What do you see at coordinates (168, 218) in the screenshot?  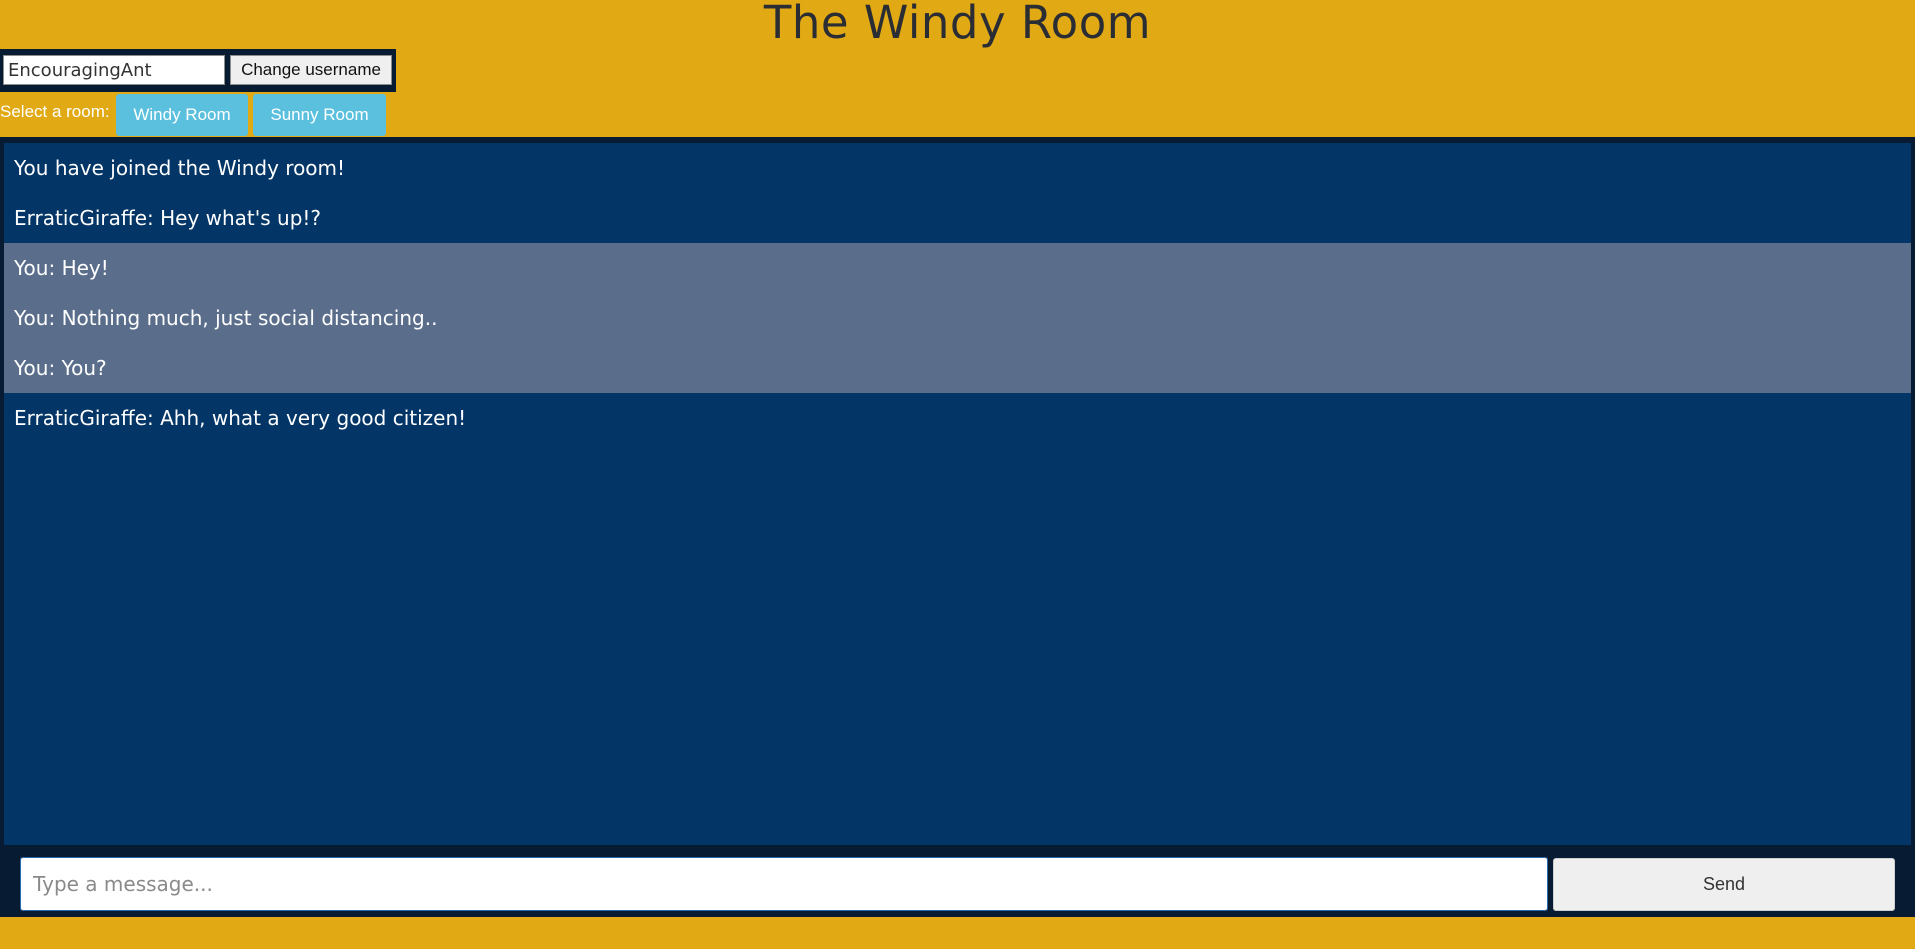 I see `message-item: ErraticGiraffe: Hey what's up!?` at bounding box center [168, 218].